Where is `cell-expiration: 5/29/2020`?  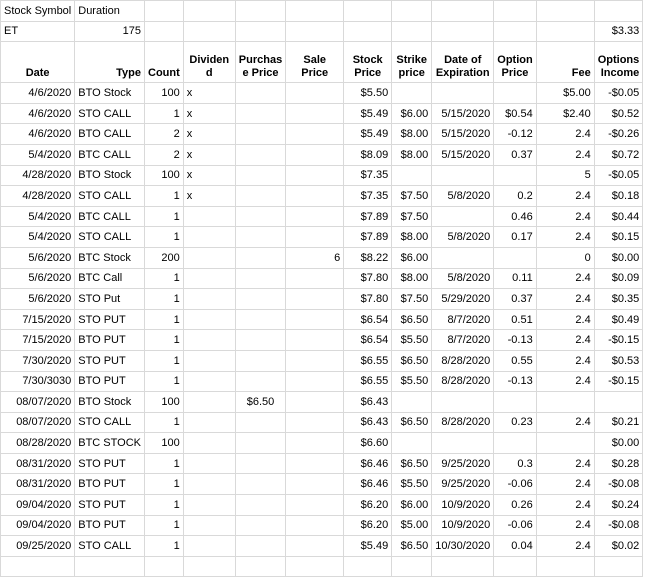 cell-expiration: 5/29/2020 is located at coordinates (463, 299).